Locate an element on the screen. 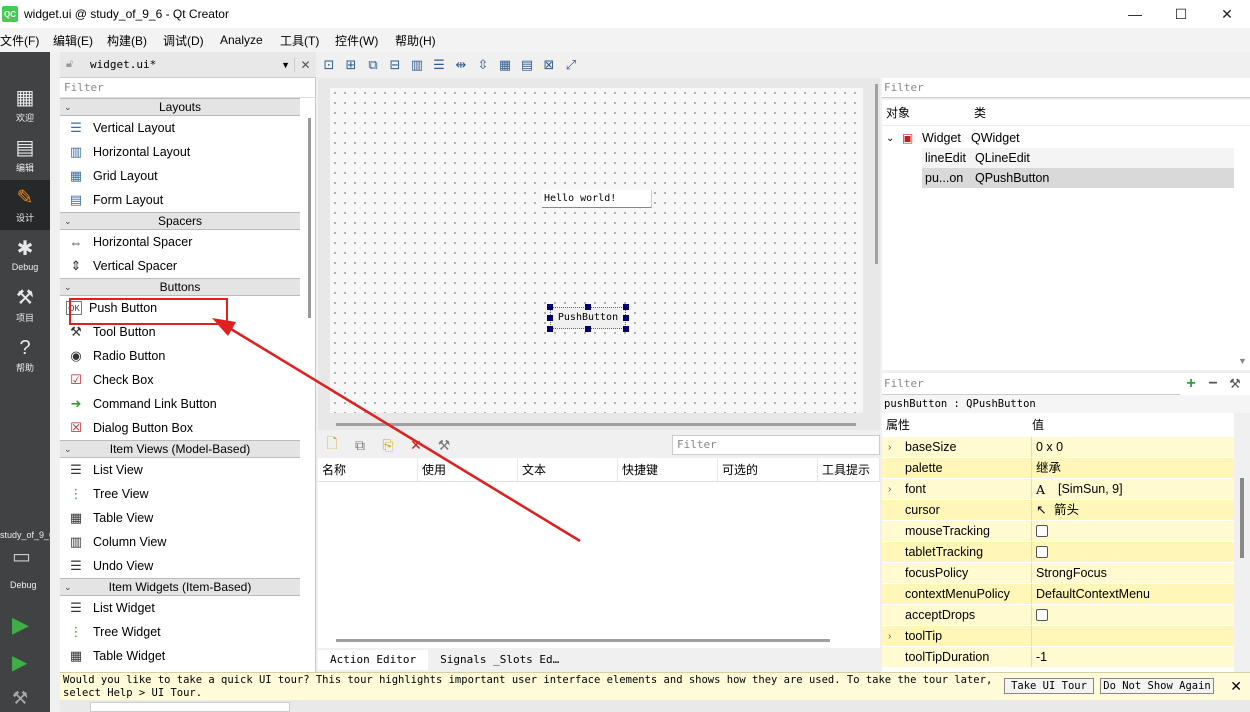  property-filter-input: Filter is located at coordinates (1031, 384).